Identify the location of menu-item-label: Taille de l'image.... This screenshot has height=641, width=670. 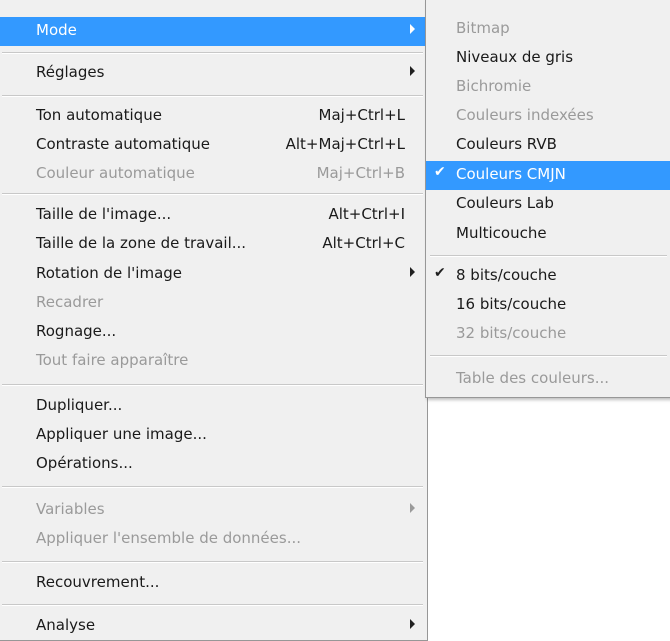
(104, 214).